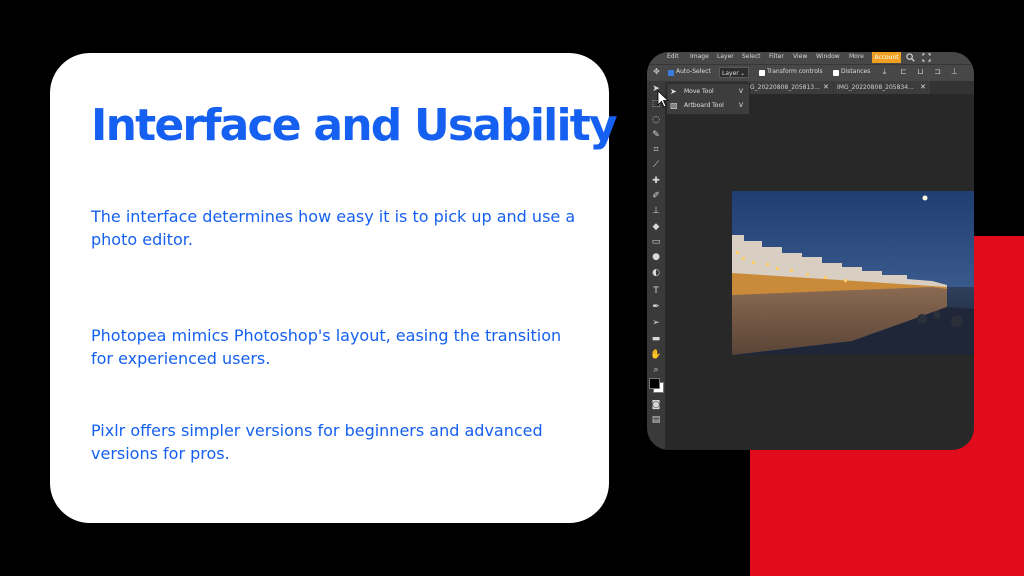 This screenshot has width=1024, height=576. I want to click on download-icon: ⤓, so click(884, 72).